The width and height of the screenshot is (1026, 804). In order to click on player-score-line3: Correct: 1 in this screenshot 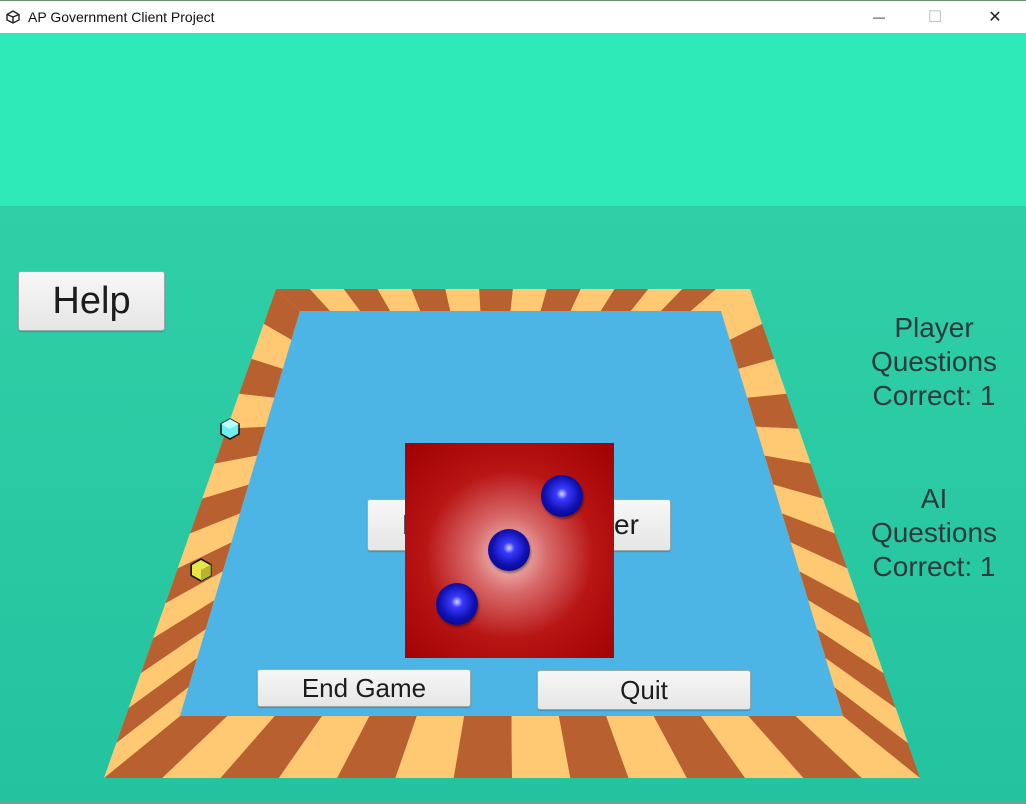, I will do `click(934, 395)`.